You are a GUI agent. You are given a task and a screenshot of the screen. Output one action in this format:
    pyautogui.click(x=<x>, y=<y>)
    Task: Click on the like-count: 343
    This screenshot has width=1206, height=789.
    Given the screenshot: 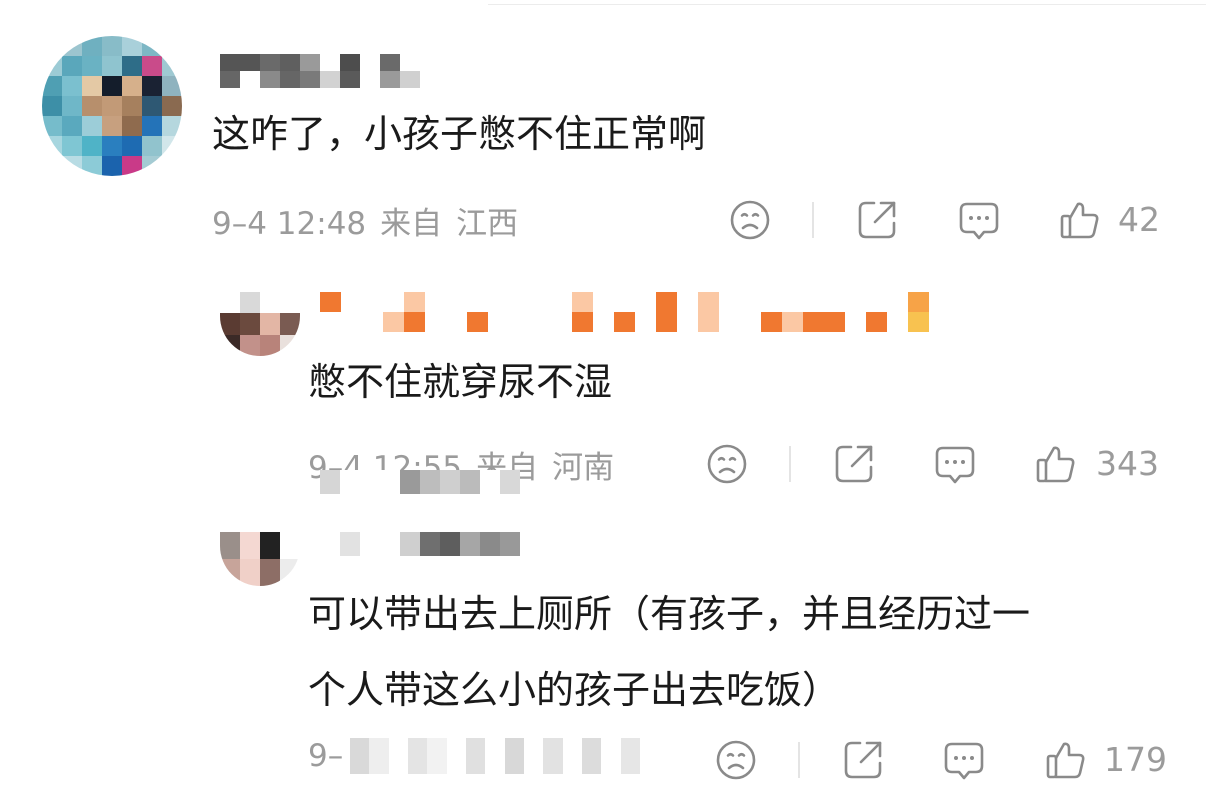 What is the action you would take?
    pyautogui.click(x=1127, y=463)
    